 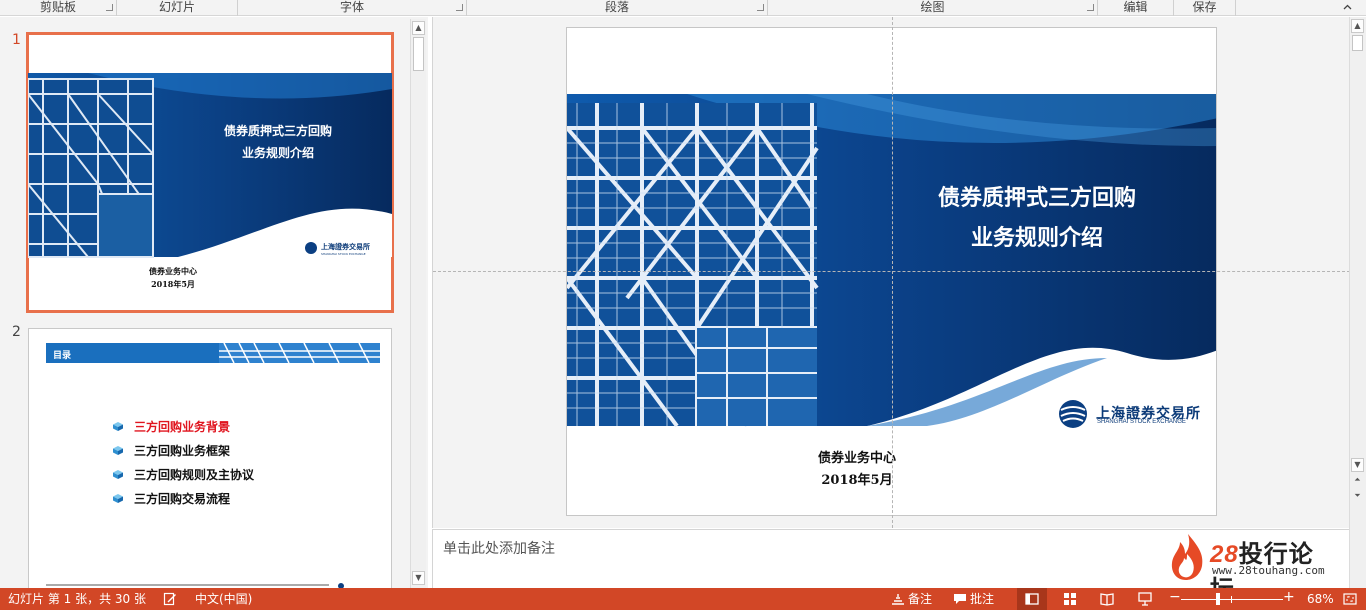 What do you see at coordinates (182, 427) in the screenshot?
I see `toc-item-1: 三方回购业务背景` at bounding box center [182, 427].